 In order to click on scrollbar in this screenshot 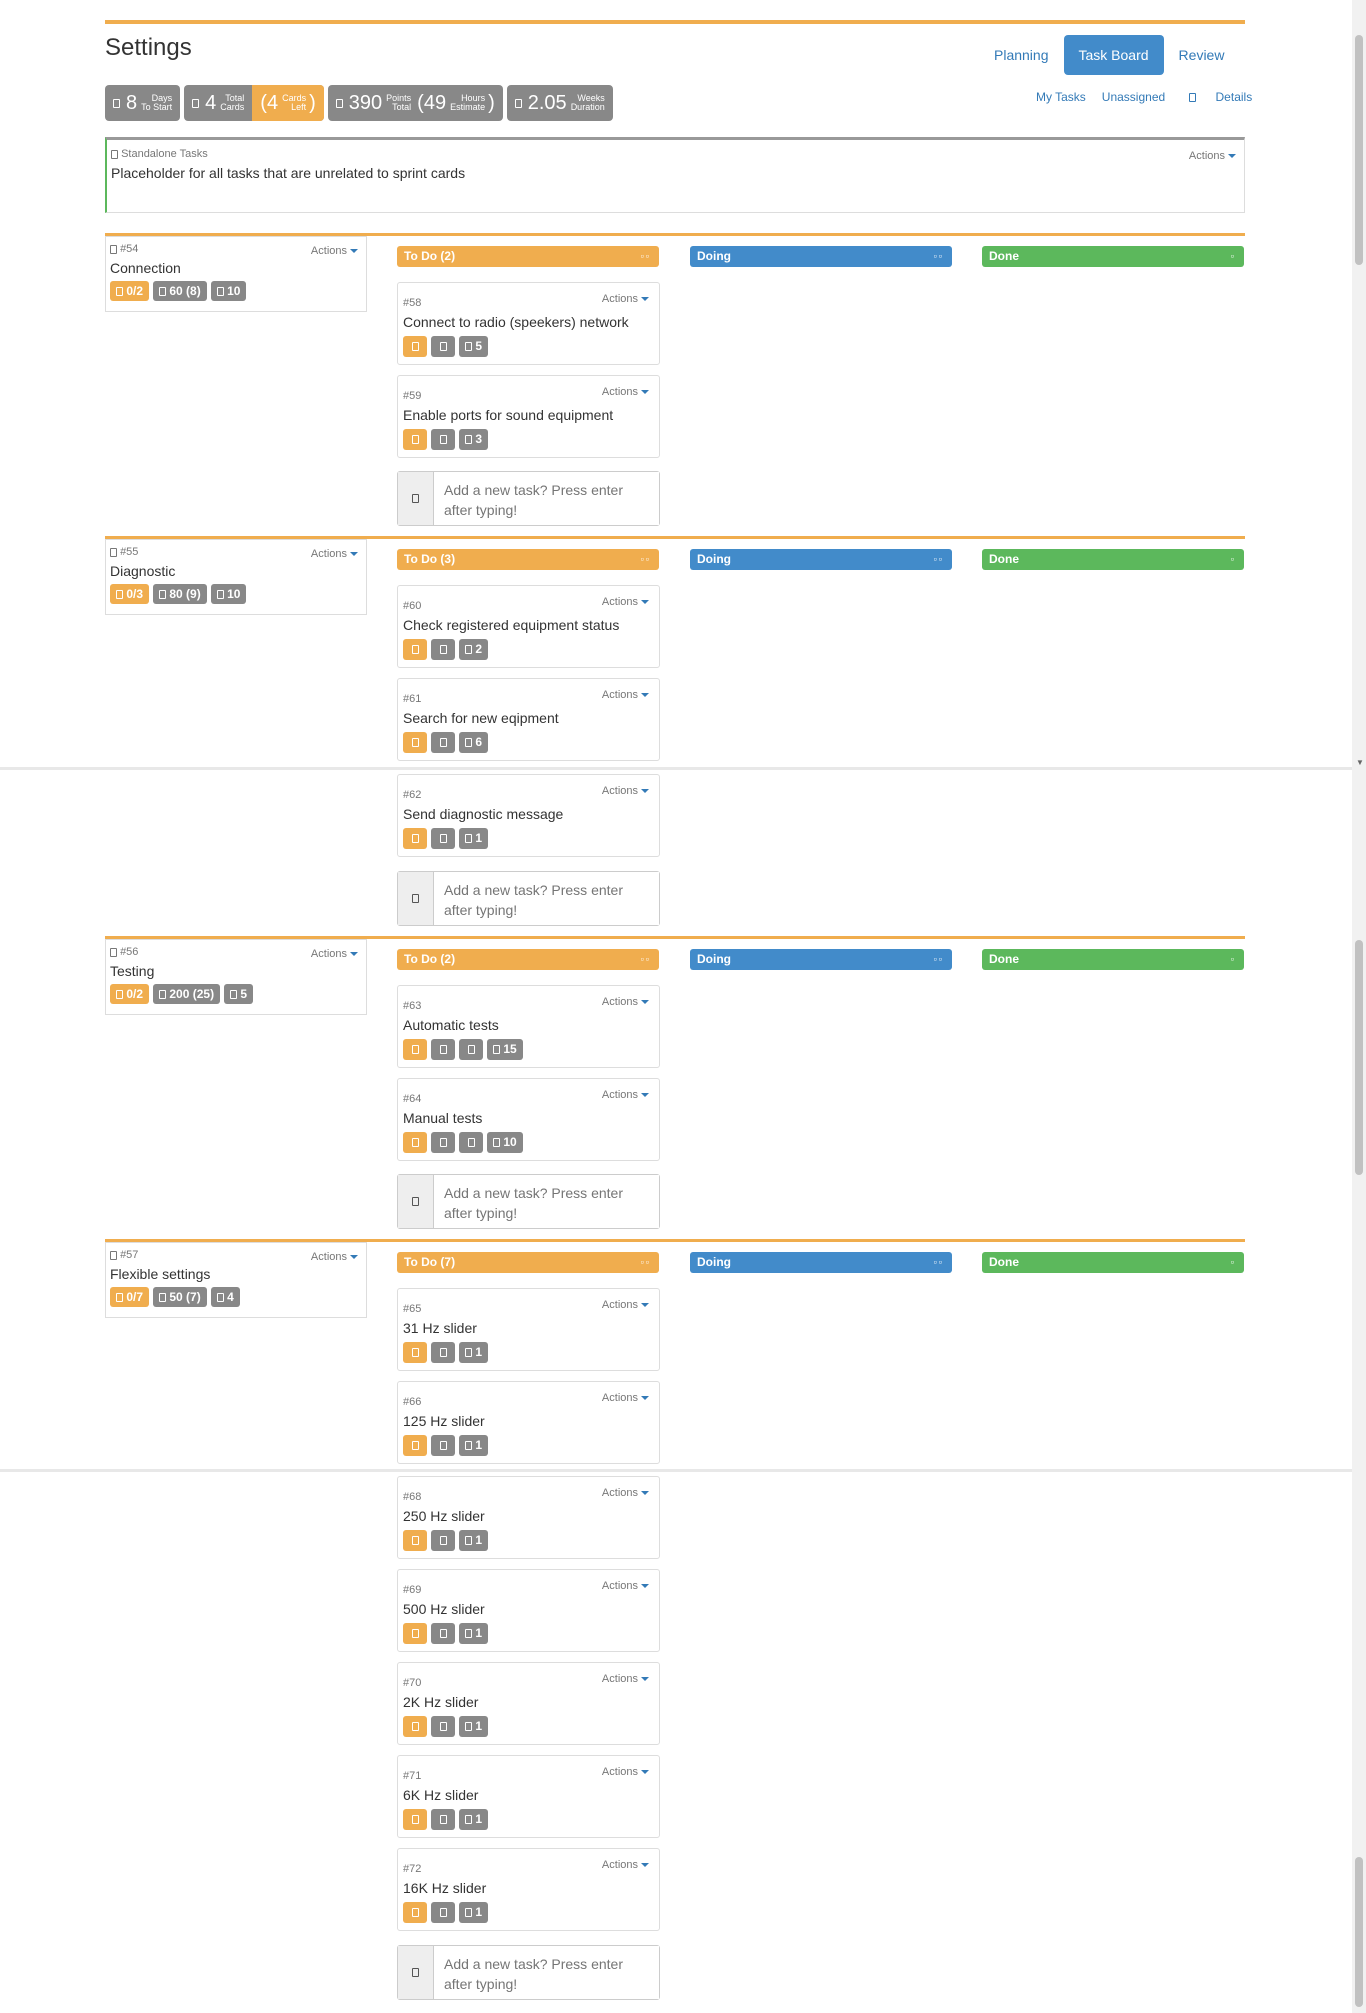, I will do `click(1359, 1742)`.